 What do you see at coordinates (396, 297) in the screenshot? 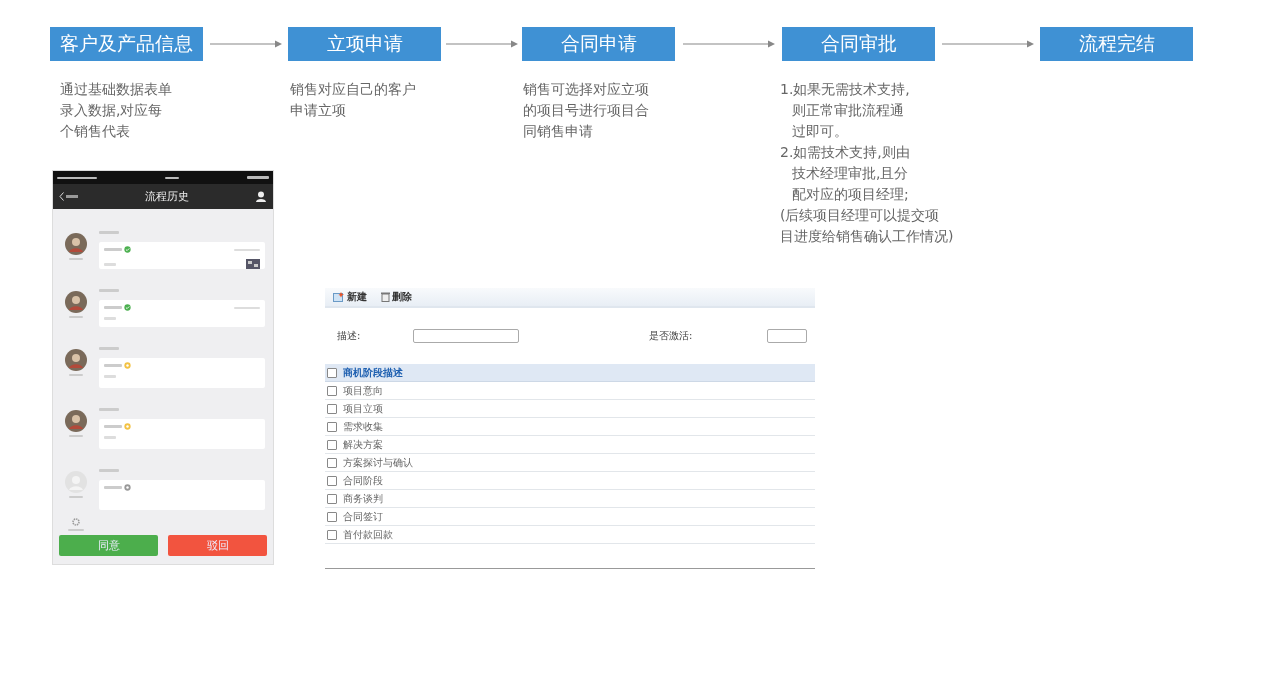
I see `delete-button: 删除` at bounding box center [396, 297].